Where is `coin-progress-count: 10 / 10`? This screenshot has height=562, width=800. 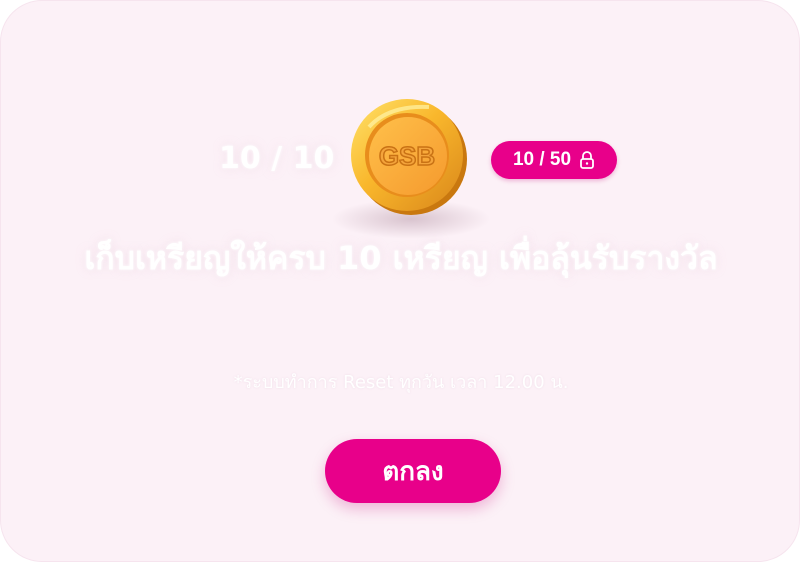
coin-progress-count: 10 / 10 is located at coordinates (277, 158).